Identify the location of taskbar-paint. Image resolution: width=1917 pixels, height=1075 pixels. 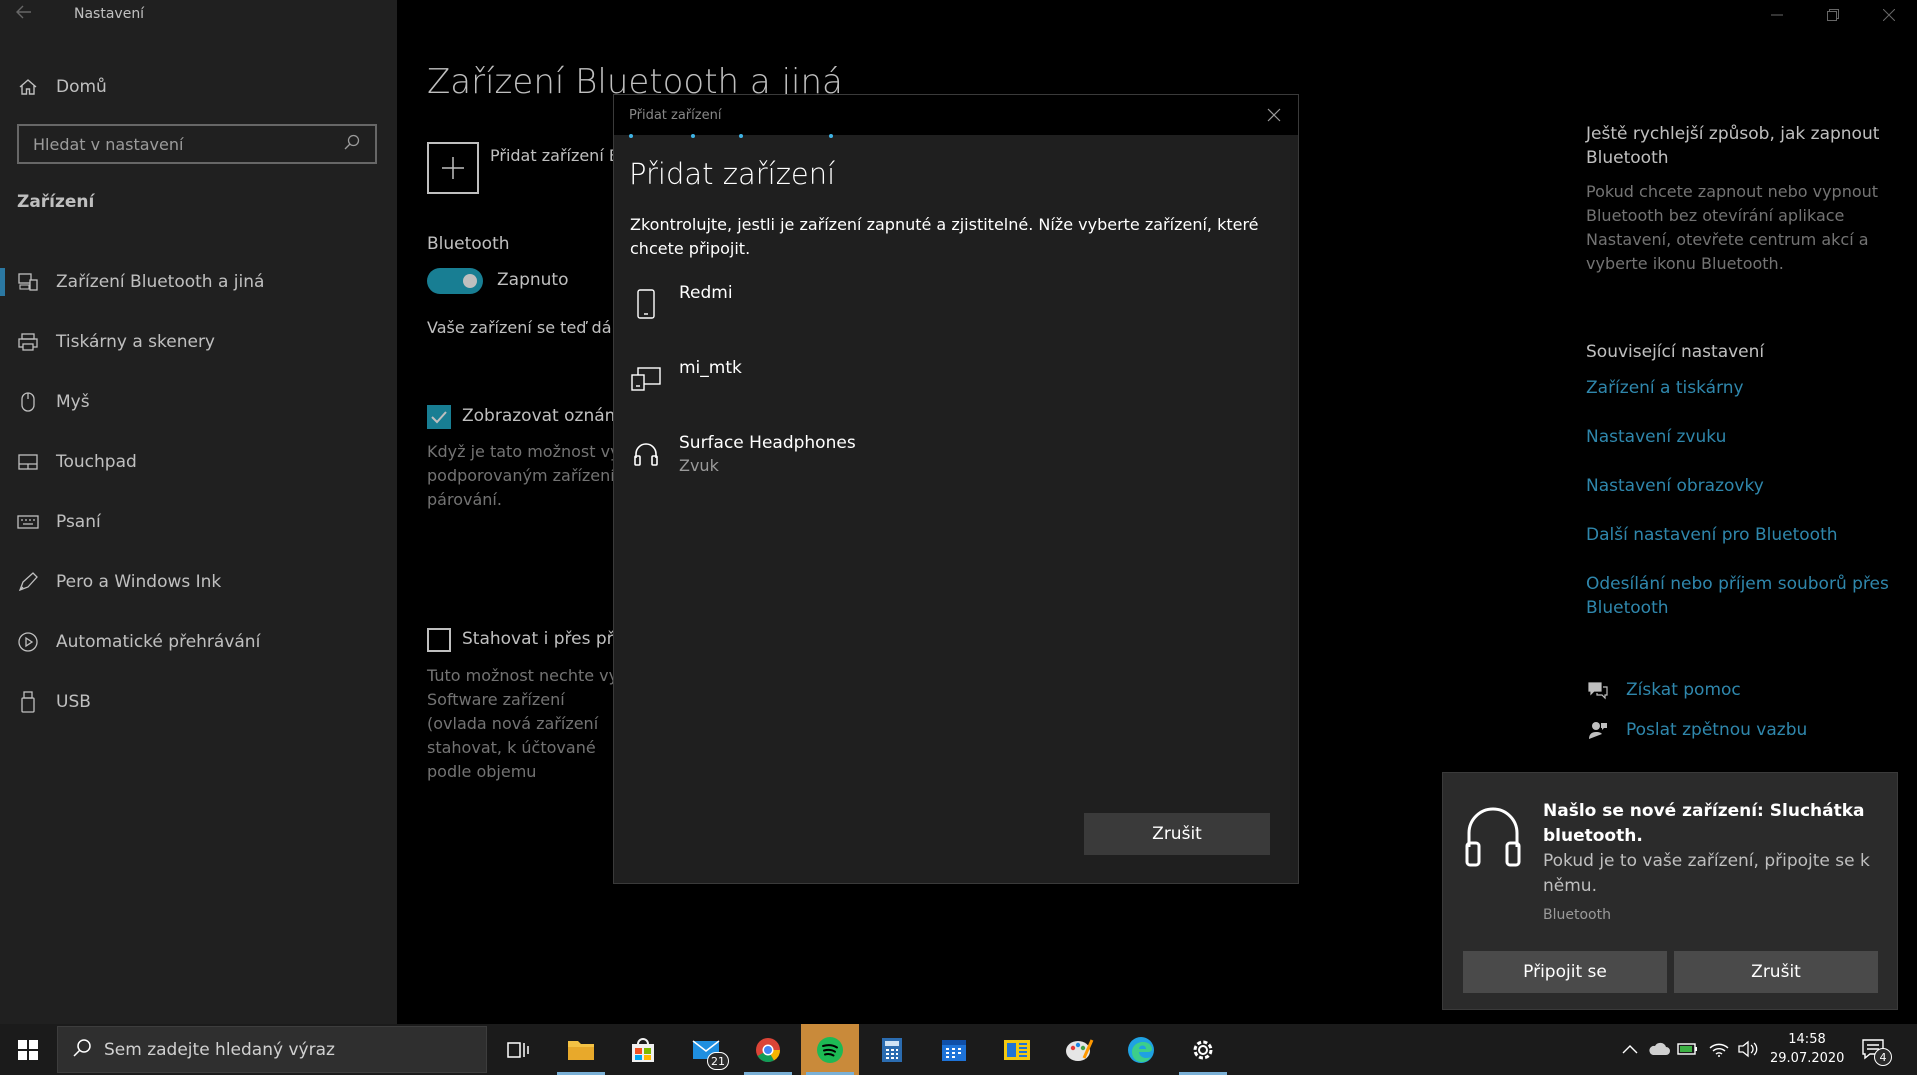
(1079, 1049).